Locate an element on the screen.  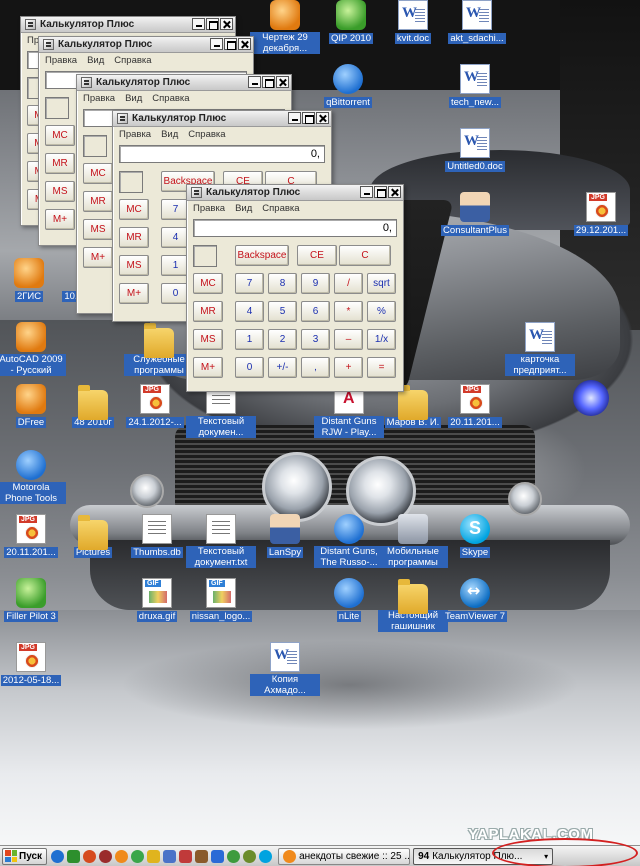
key-2-2: 2 is located at coordinates (282, 339).